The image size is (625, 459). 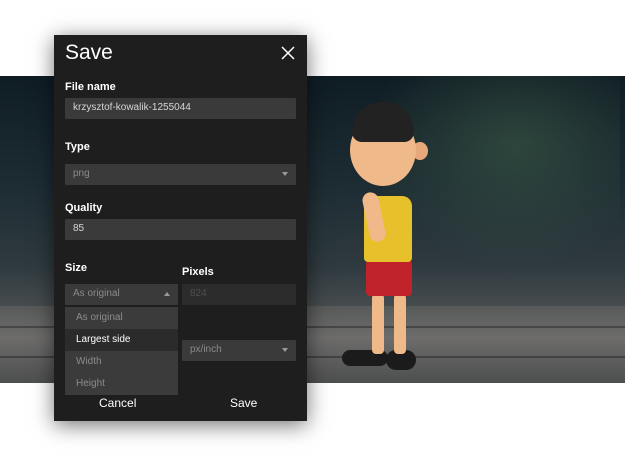 What do you see at coordinates (239, 350) in the screenshot?
I see `unit-select: px/inch` at bounding box center [239, 350].